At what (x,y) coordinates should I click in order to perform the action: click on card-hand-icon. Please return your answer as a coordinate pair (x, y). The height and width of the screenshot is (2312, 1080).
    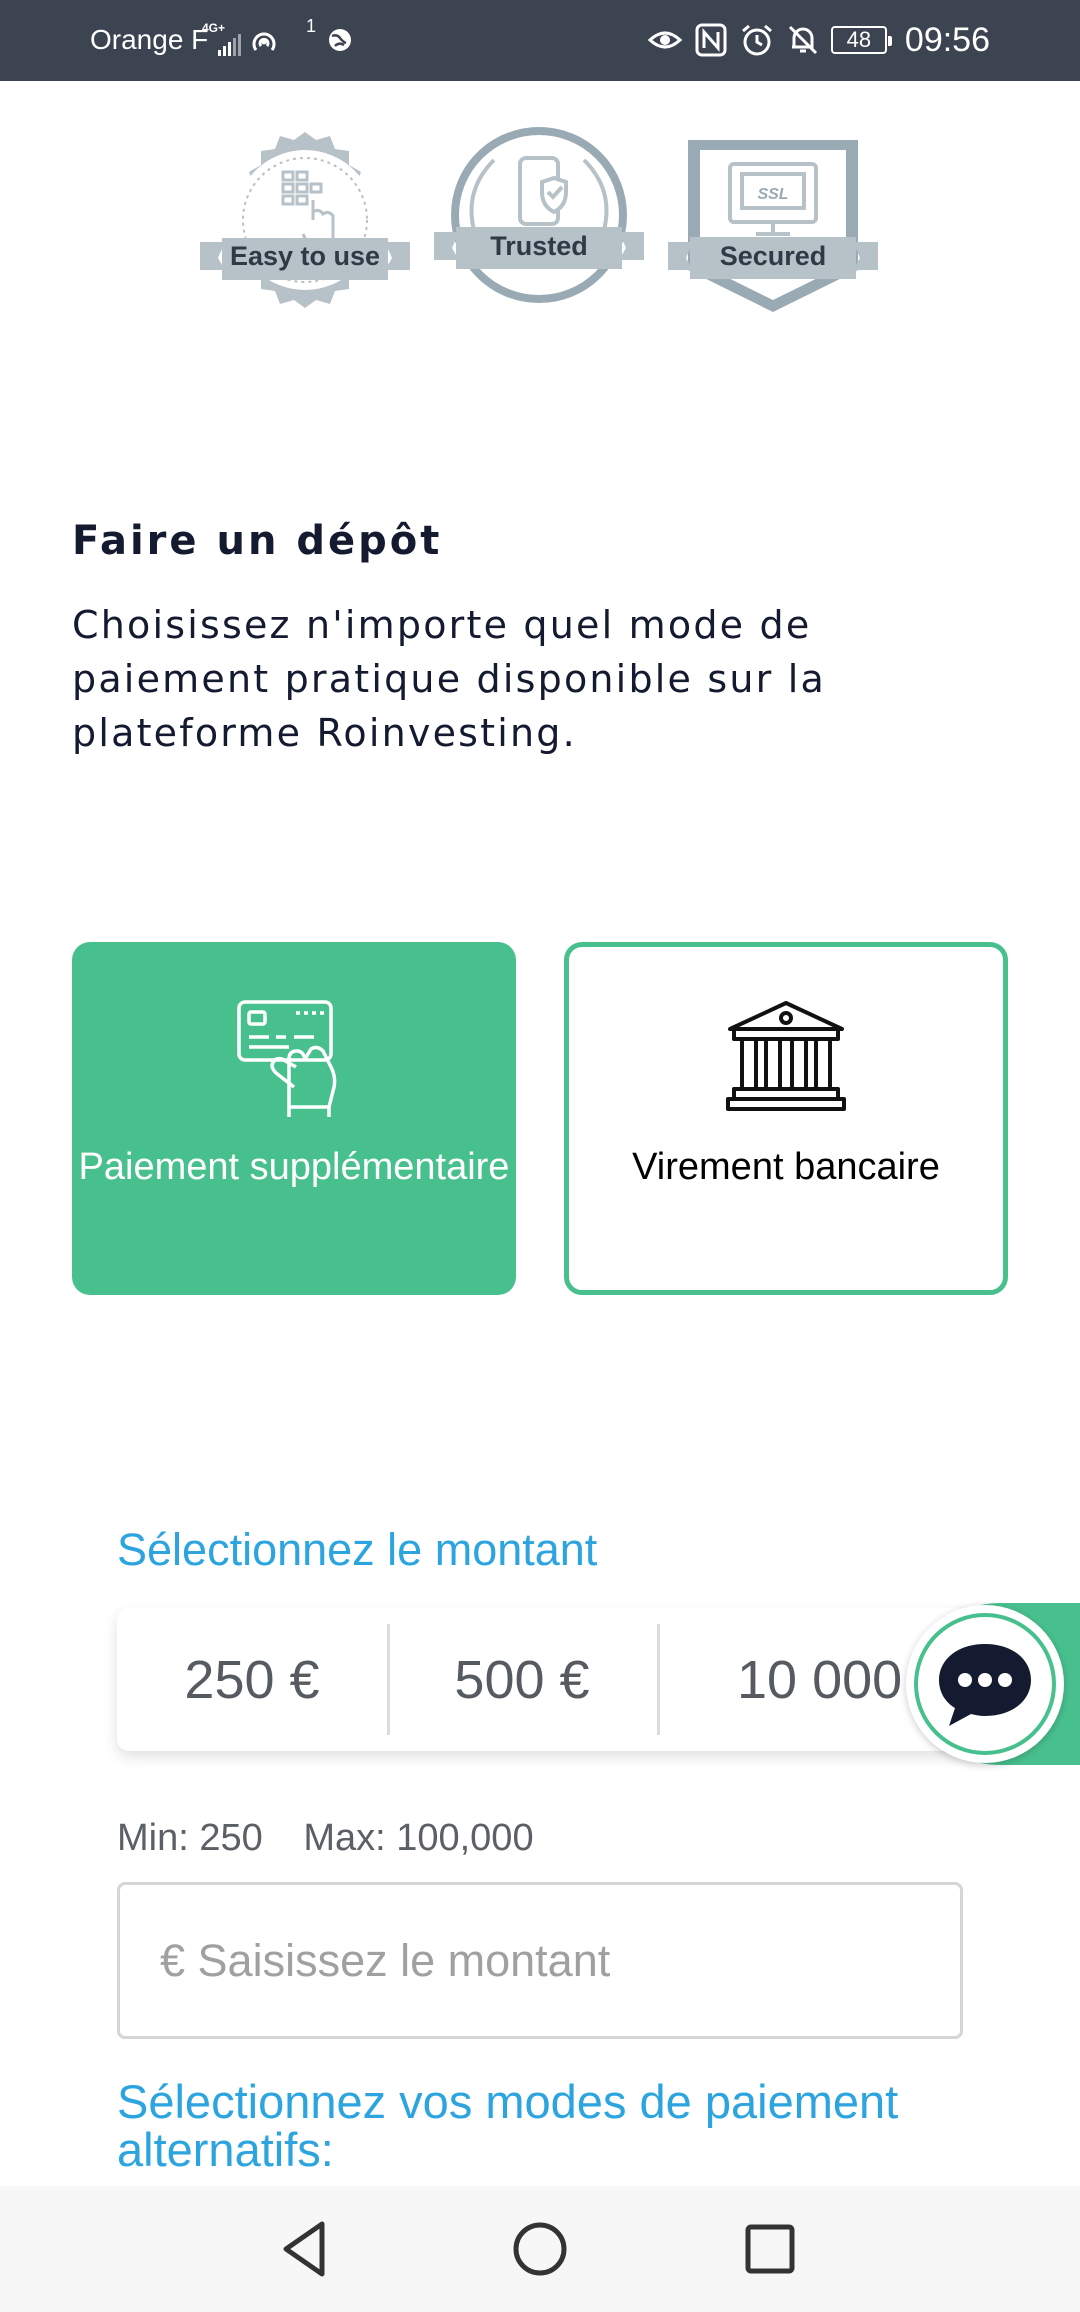
    Looking at the image, I should click on (294, 1059).